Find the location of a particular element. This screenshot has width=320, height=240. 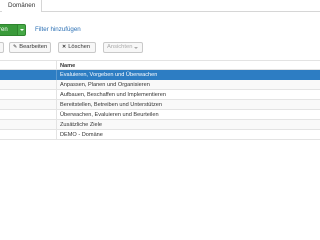

x-icon: ✕ is located at coordinates (64, 47).